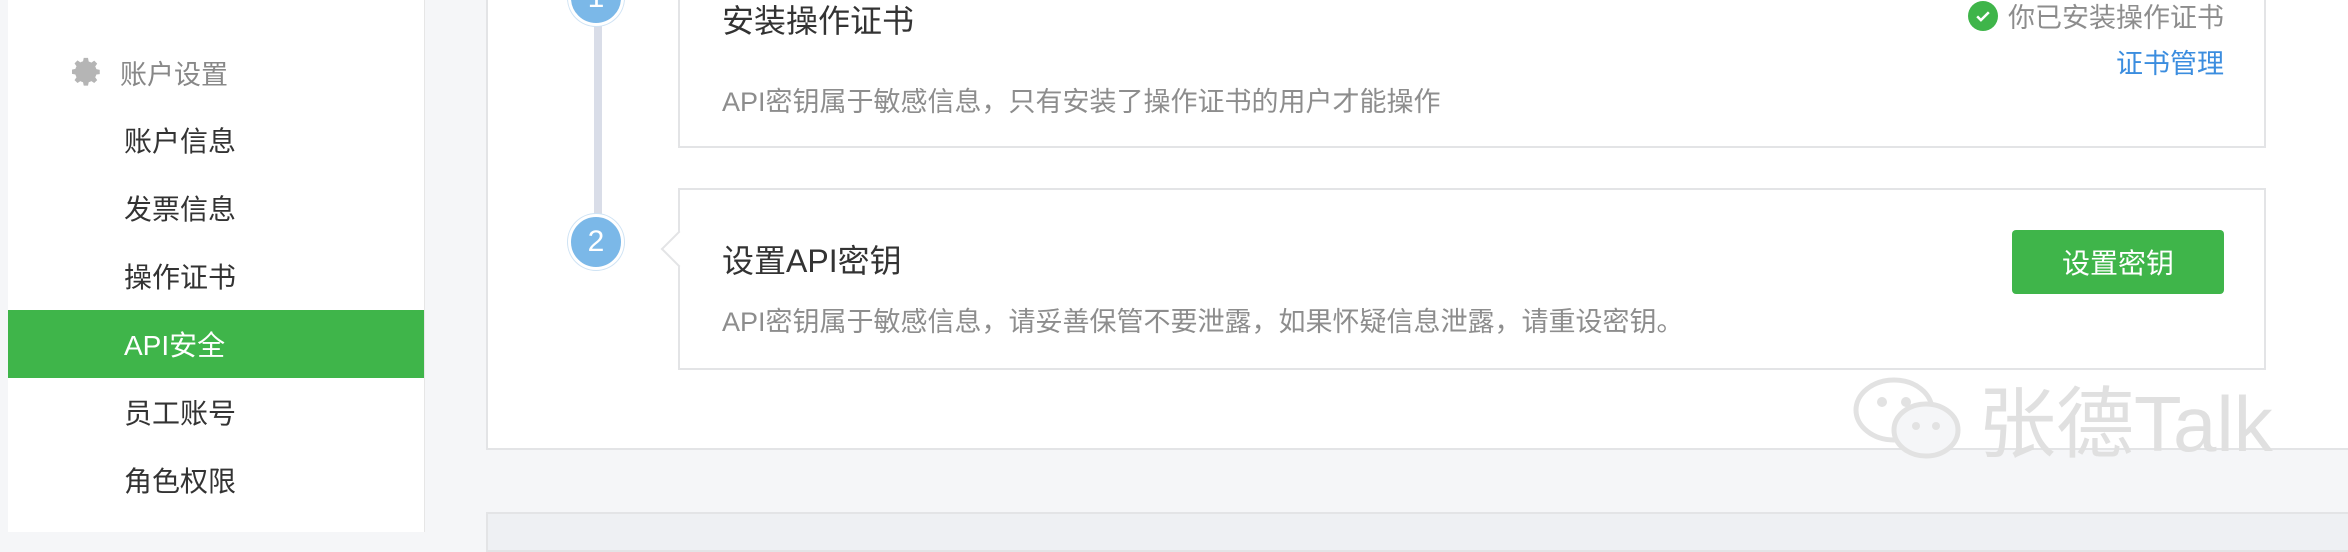 The height and width of the screenshot is (552, 2348). I want to click on sidebar-group-account-settings: 账户设置, so click(149, 72).